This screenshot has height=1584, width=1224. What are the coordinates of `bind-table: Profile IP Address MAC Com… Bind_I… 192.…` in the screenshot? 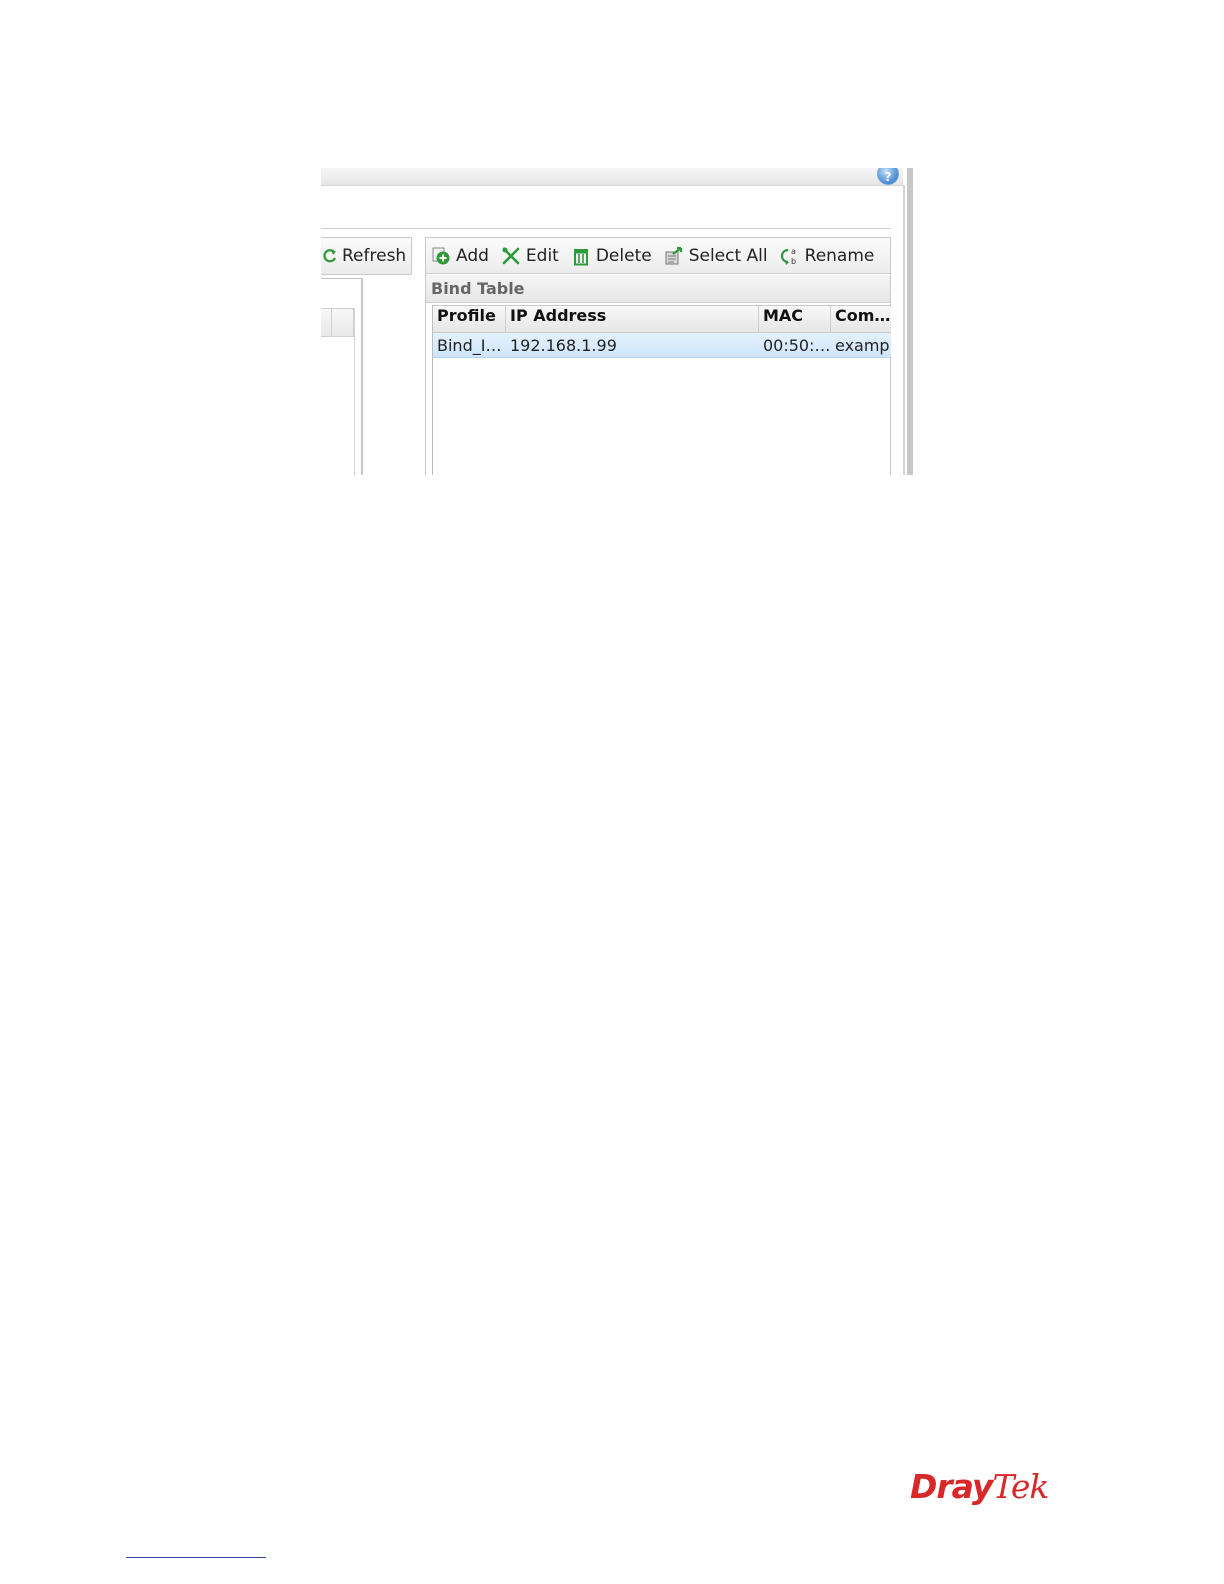 It's located at (661, 390).